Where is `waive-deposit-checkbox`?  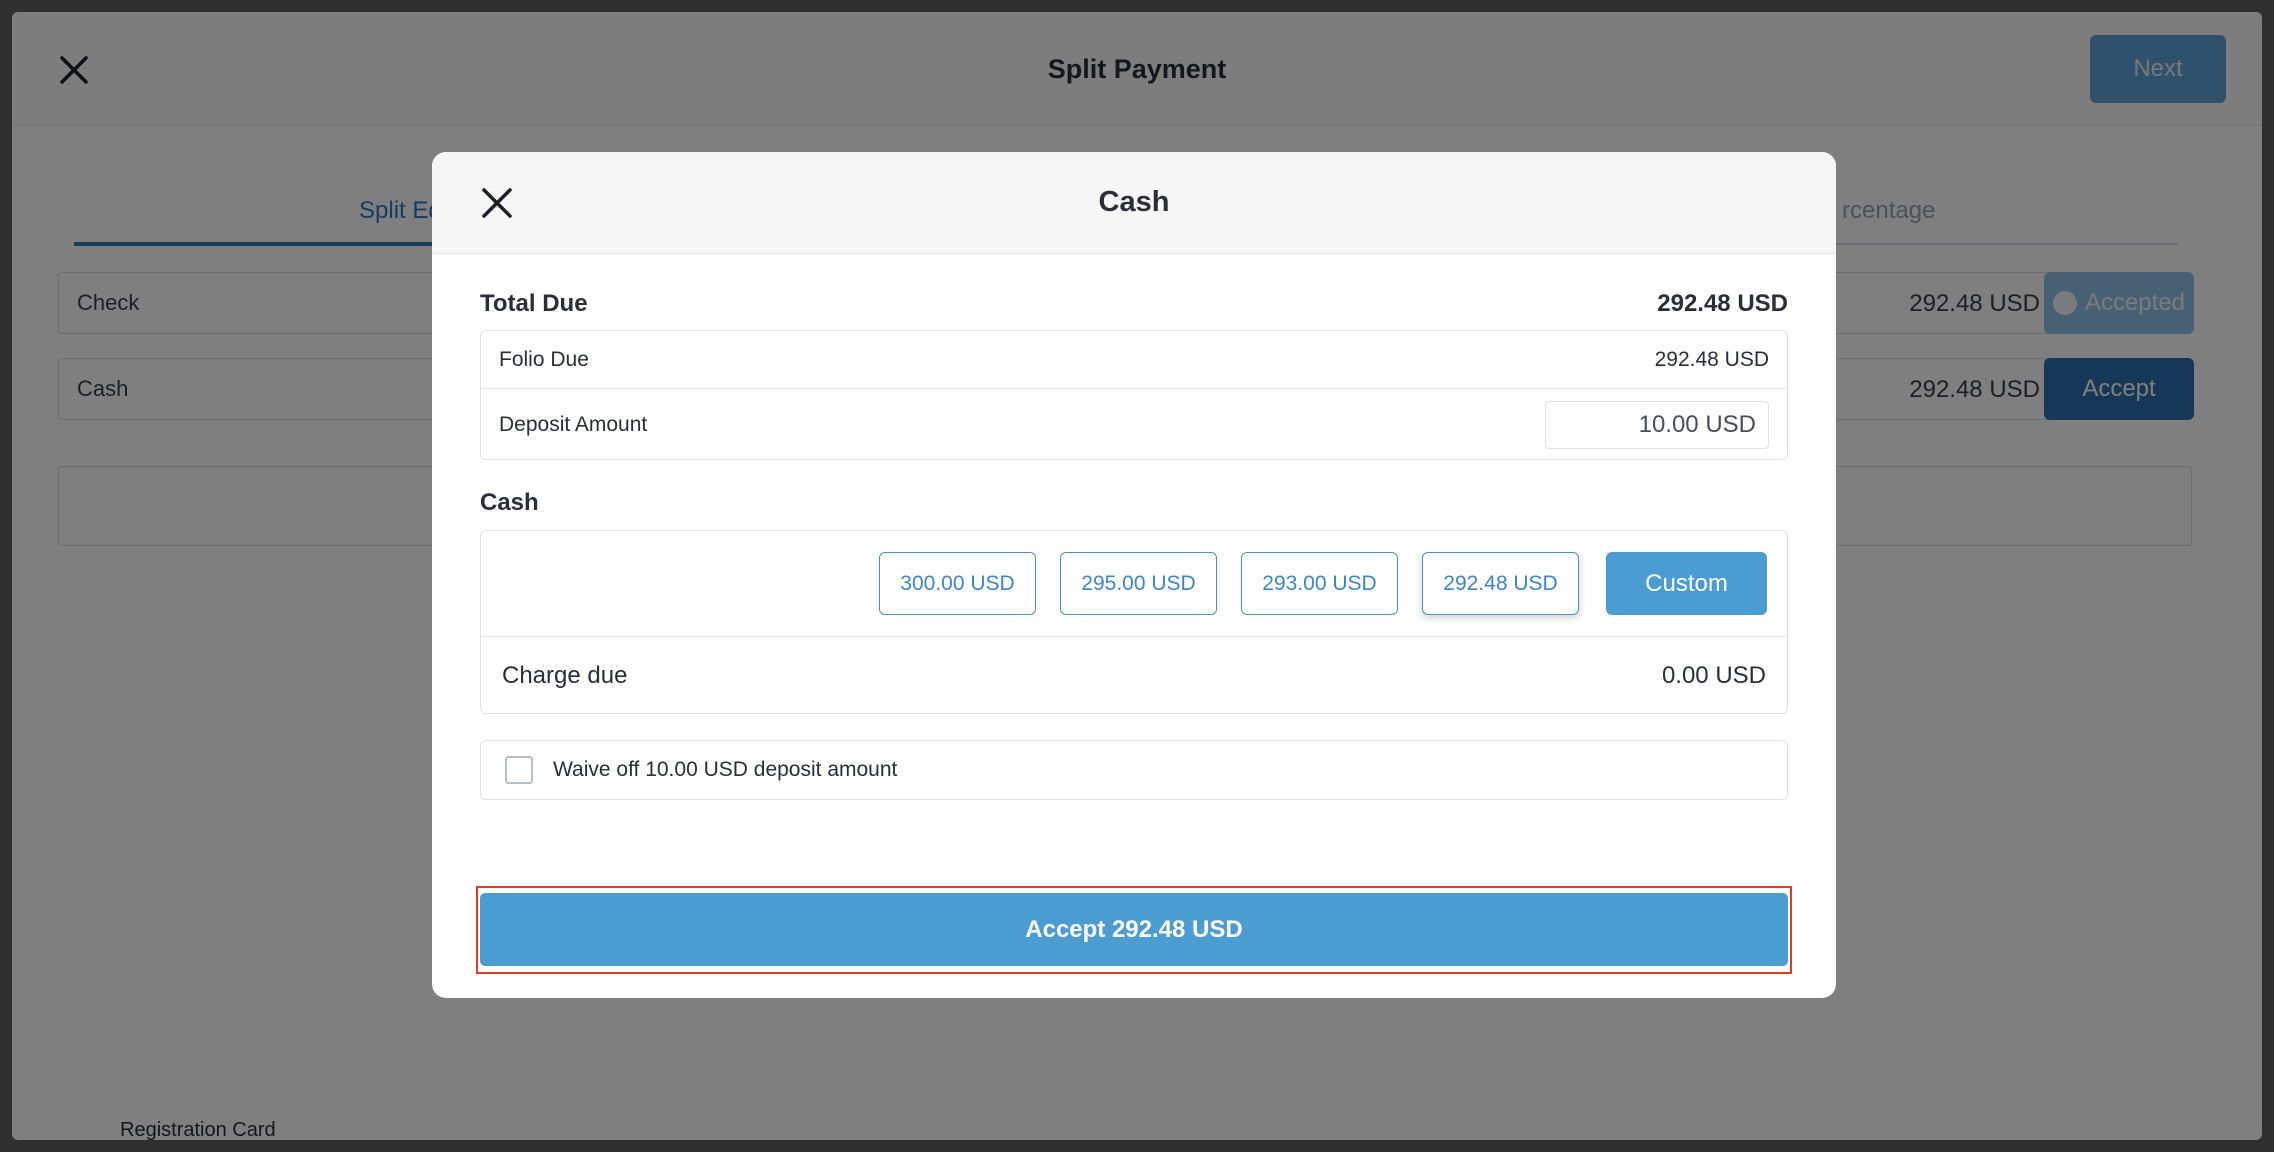
waive-deposit-checkbox is located at coordinates (519, 770).